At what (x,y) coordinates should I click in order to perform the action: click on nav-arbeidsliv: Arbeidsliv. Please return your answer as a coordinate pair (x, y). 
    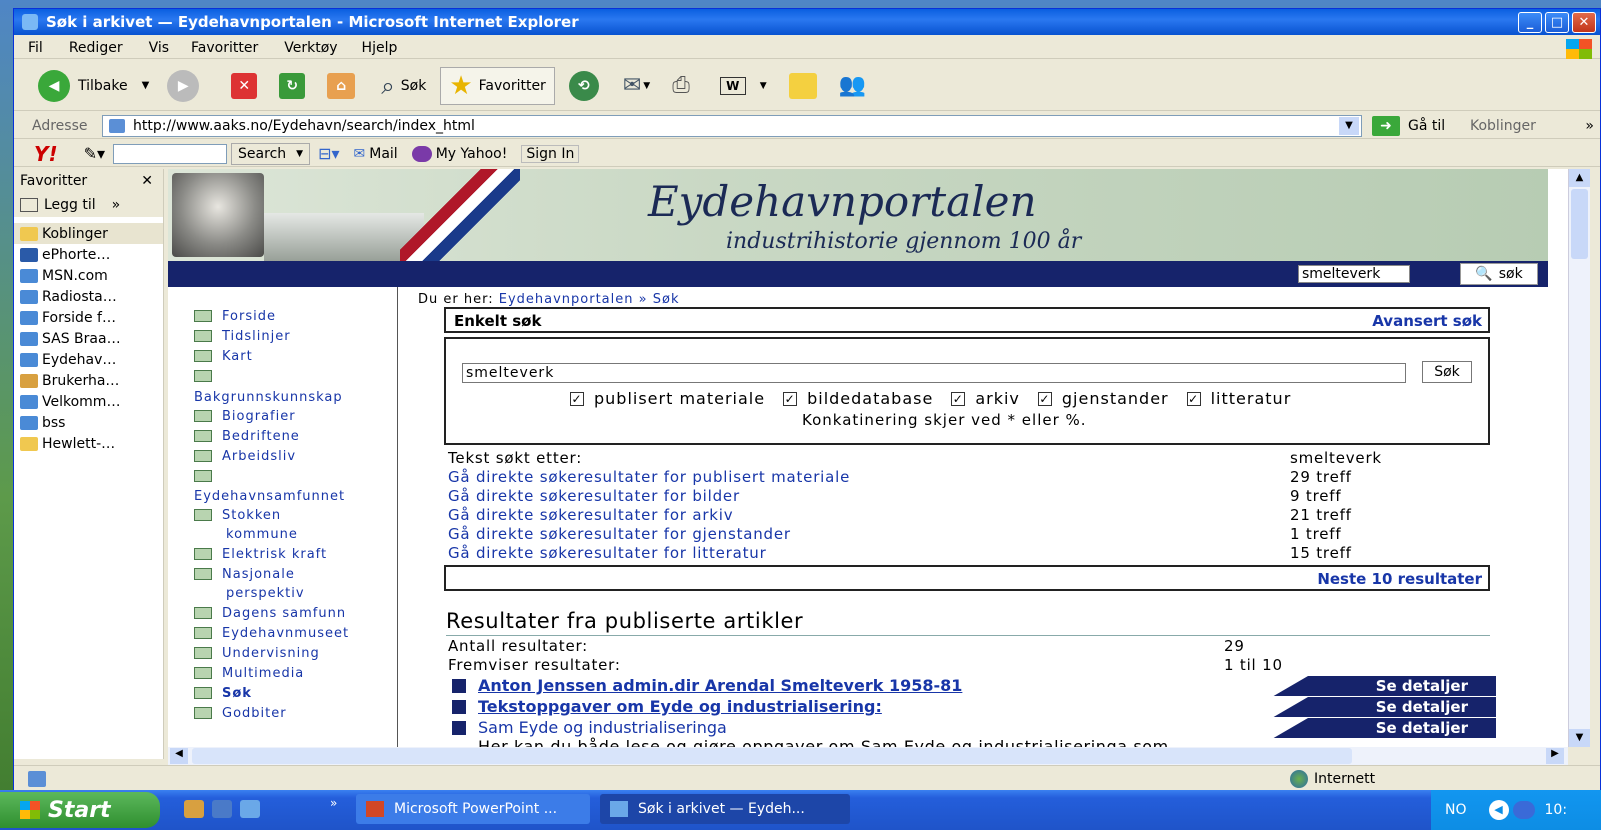
    Looking at the image, I should click on (245, 456).